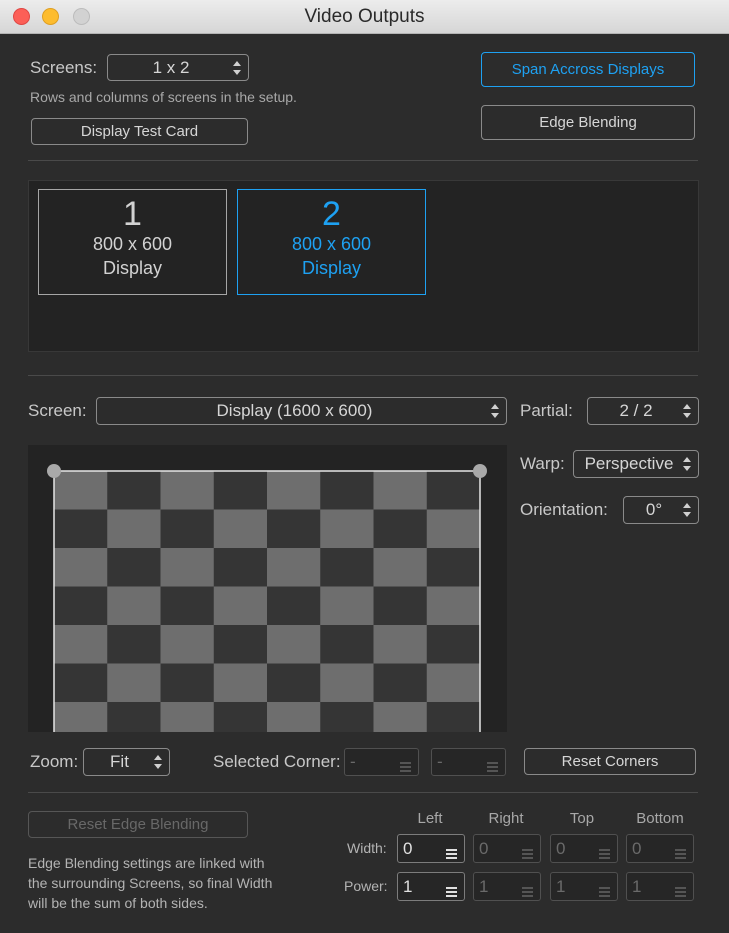  I want to click on power-top-value: 1, so click(561, 886).